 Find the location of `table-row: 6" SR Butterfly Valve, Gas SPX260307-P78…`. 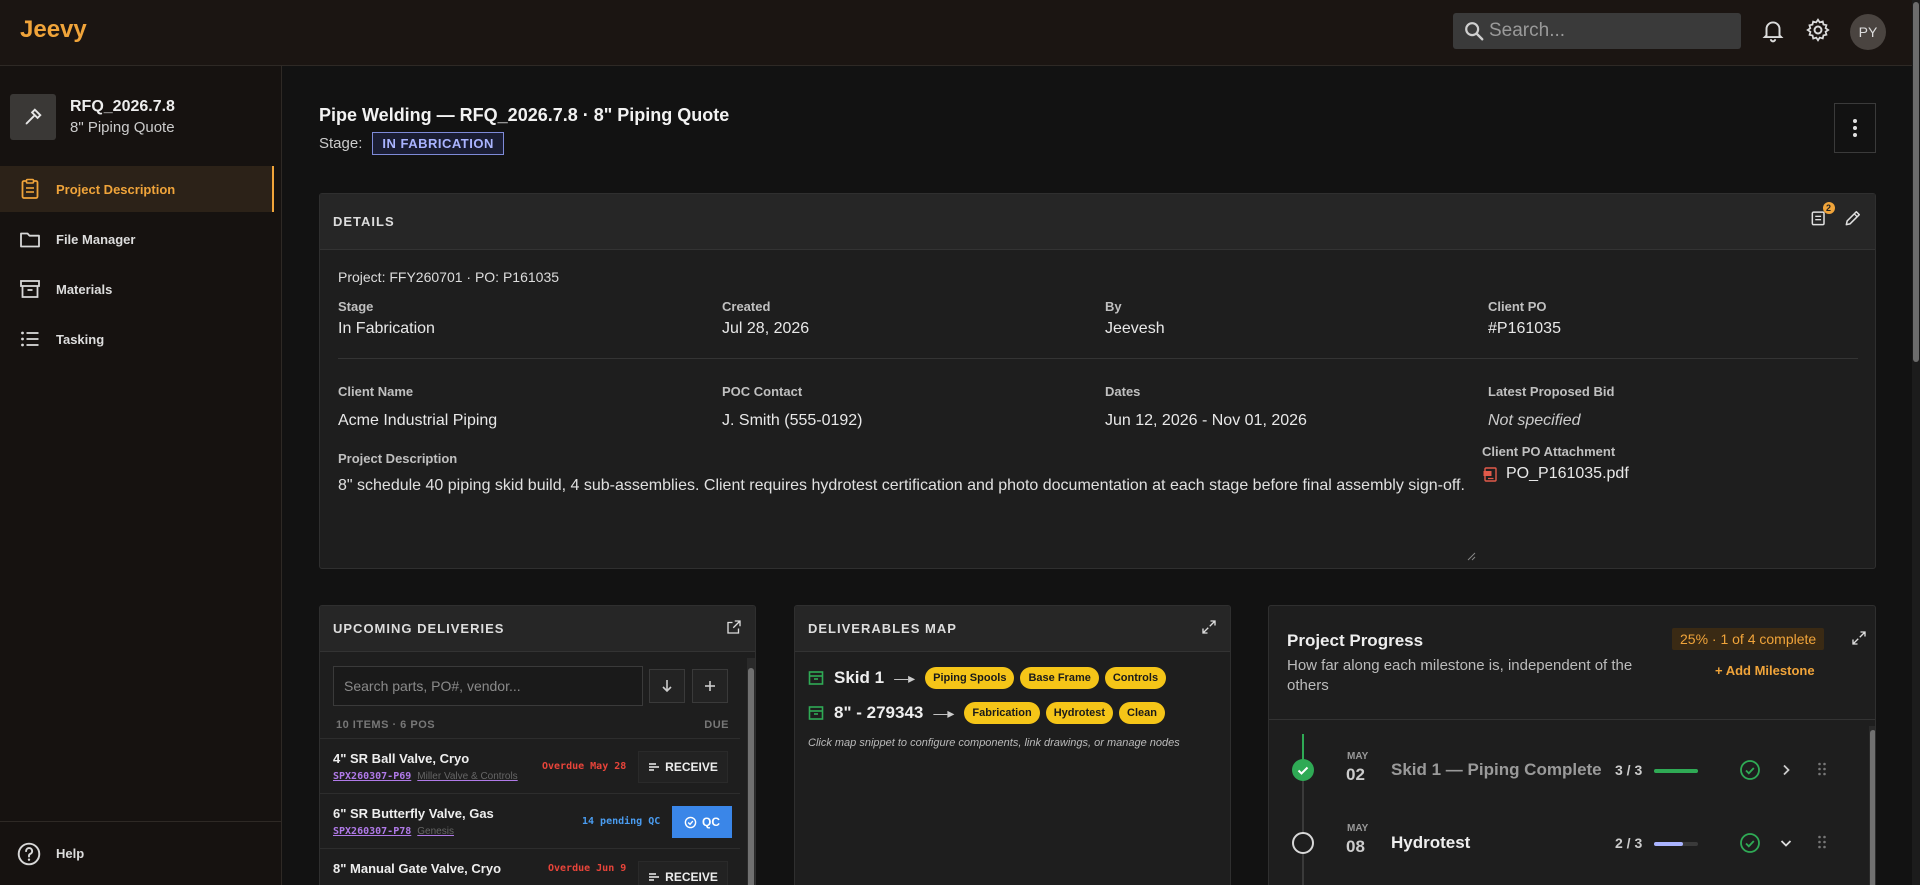

table-row: 6" SR Butterfly Valve, Gas SPX260307-P78… is located at coordinates (530, 820).